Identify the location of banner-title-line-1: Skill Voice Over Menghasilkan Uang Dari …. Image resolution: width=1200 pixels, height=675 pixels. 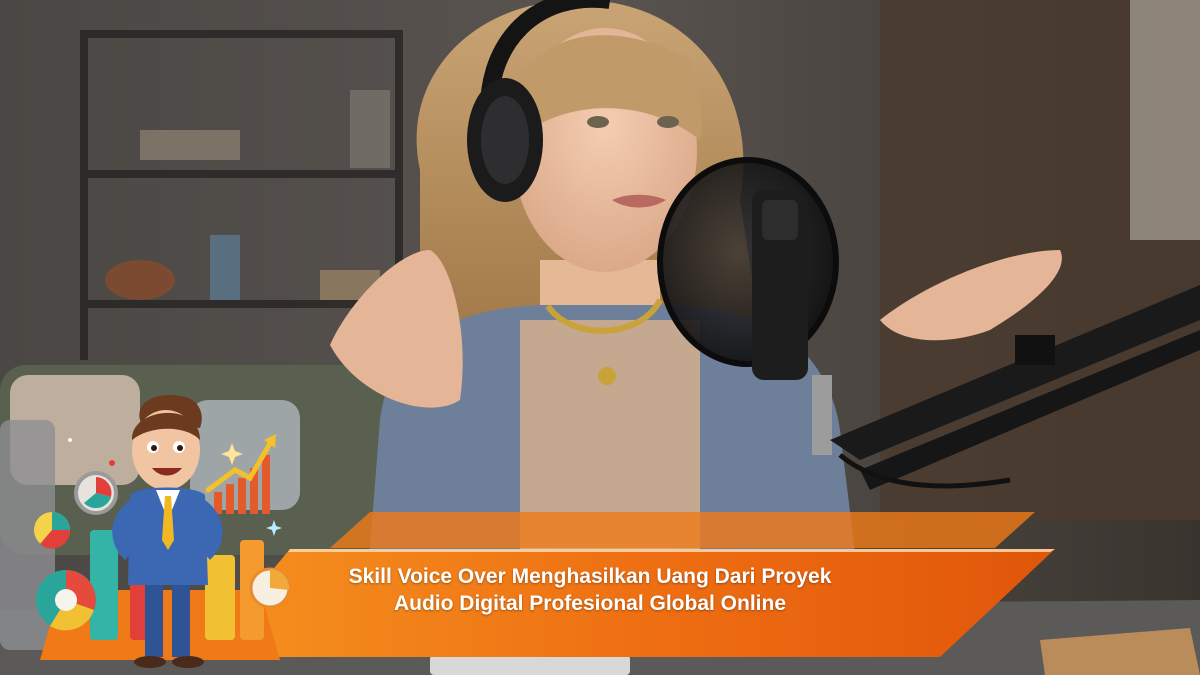
(590, 576).